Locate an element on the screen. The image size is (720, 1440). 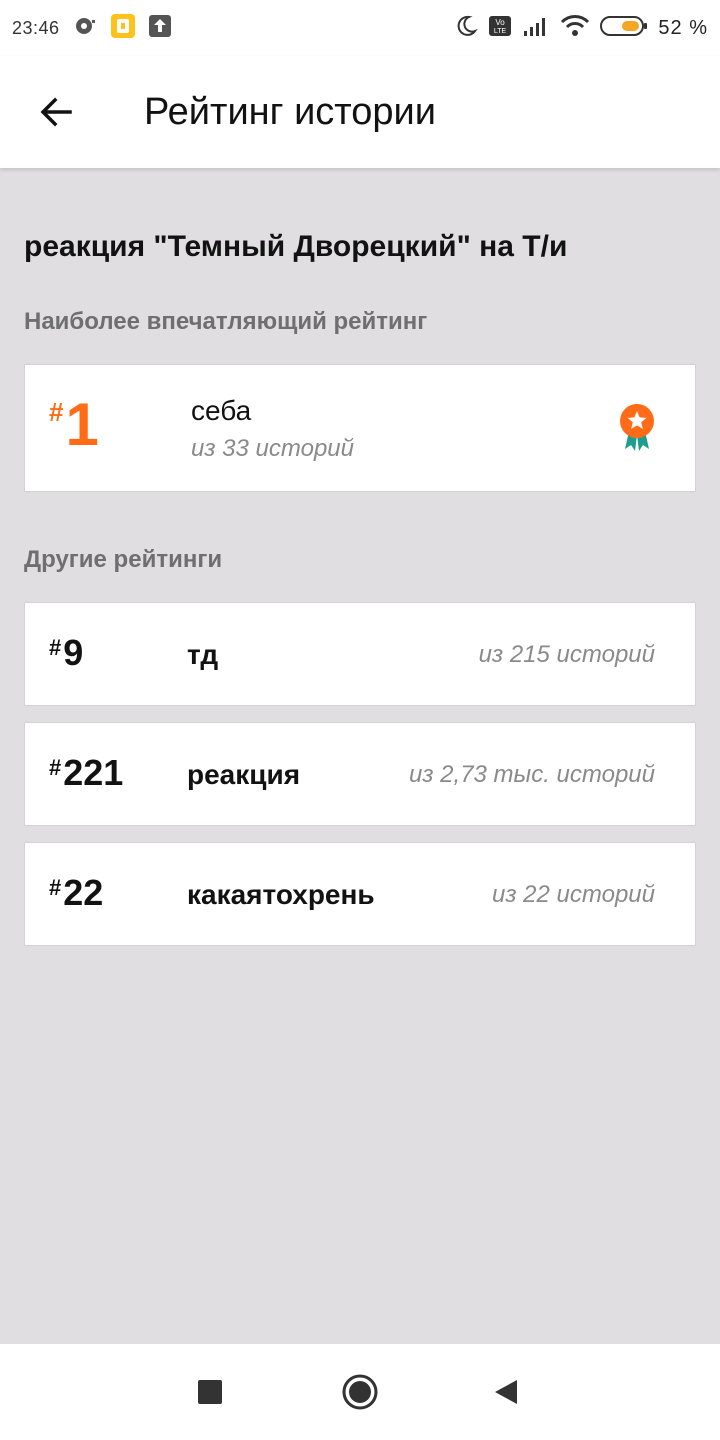
rank-subtitle: из 22 историй is located at coordinates (573, 894).